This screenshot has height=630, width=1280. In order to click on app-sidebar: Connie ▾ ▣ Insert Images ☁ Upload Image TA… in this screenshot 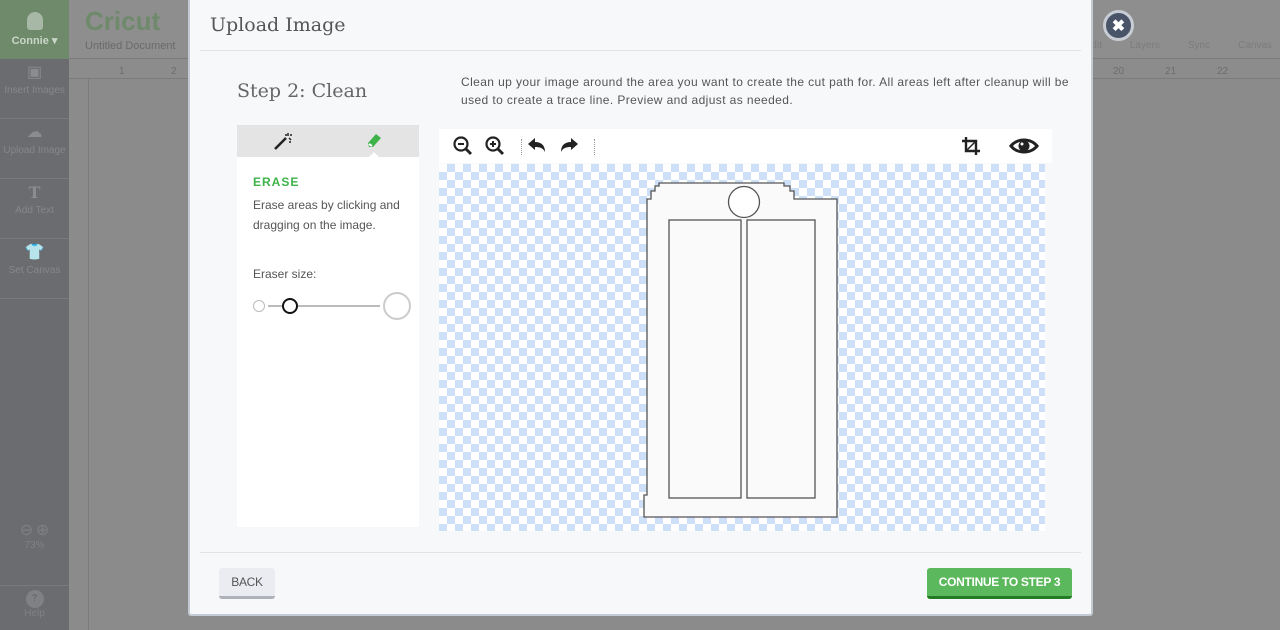, I will do `click(34, 315)`.